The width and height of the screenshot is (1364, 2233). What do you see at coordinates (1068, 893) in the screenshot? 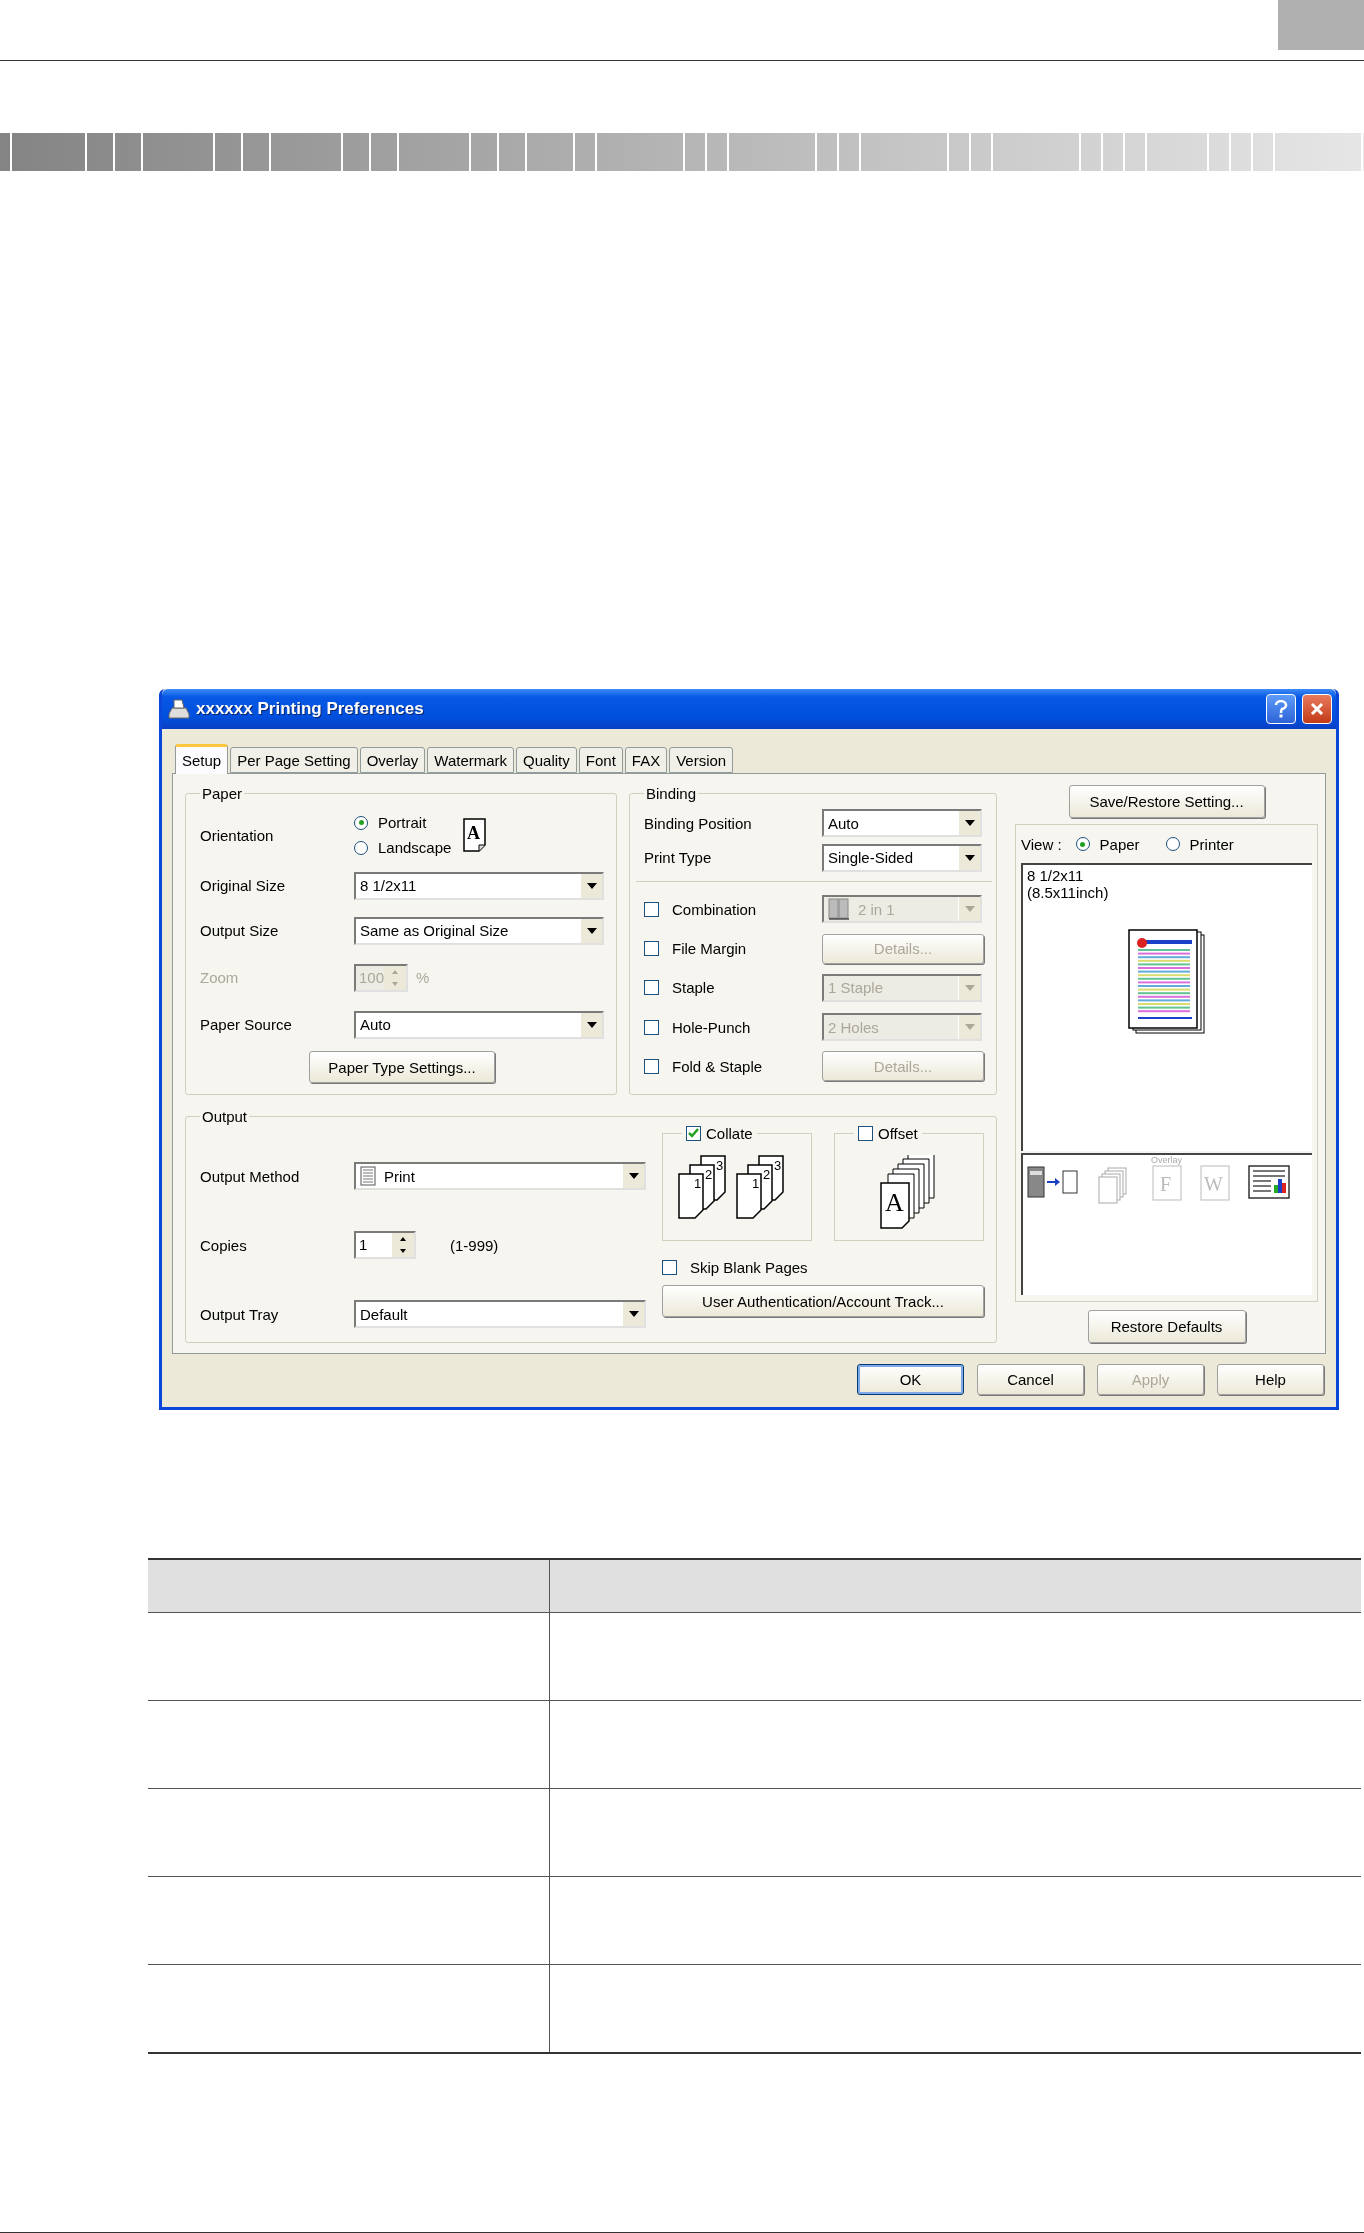
I see `paper-dimensions-text: (8.5x11inch)` at bounding box center [1068, 893].